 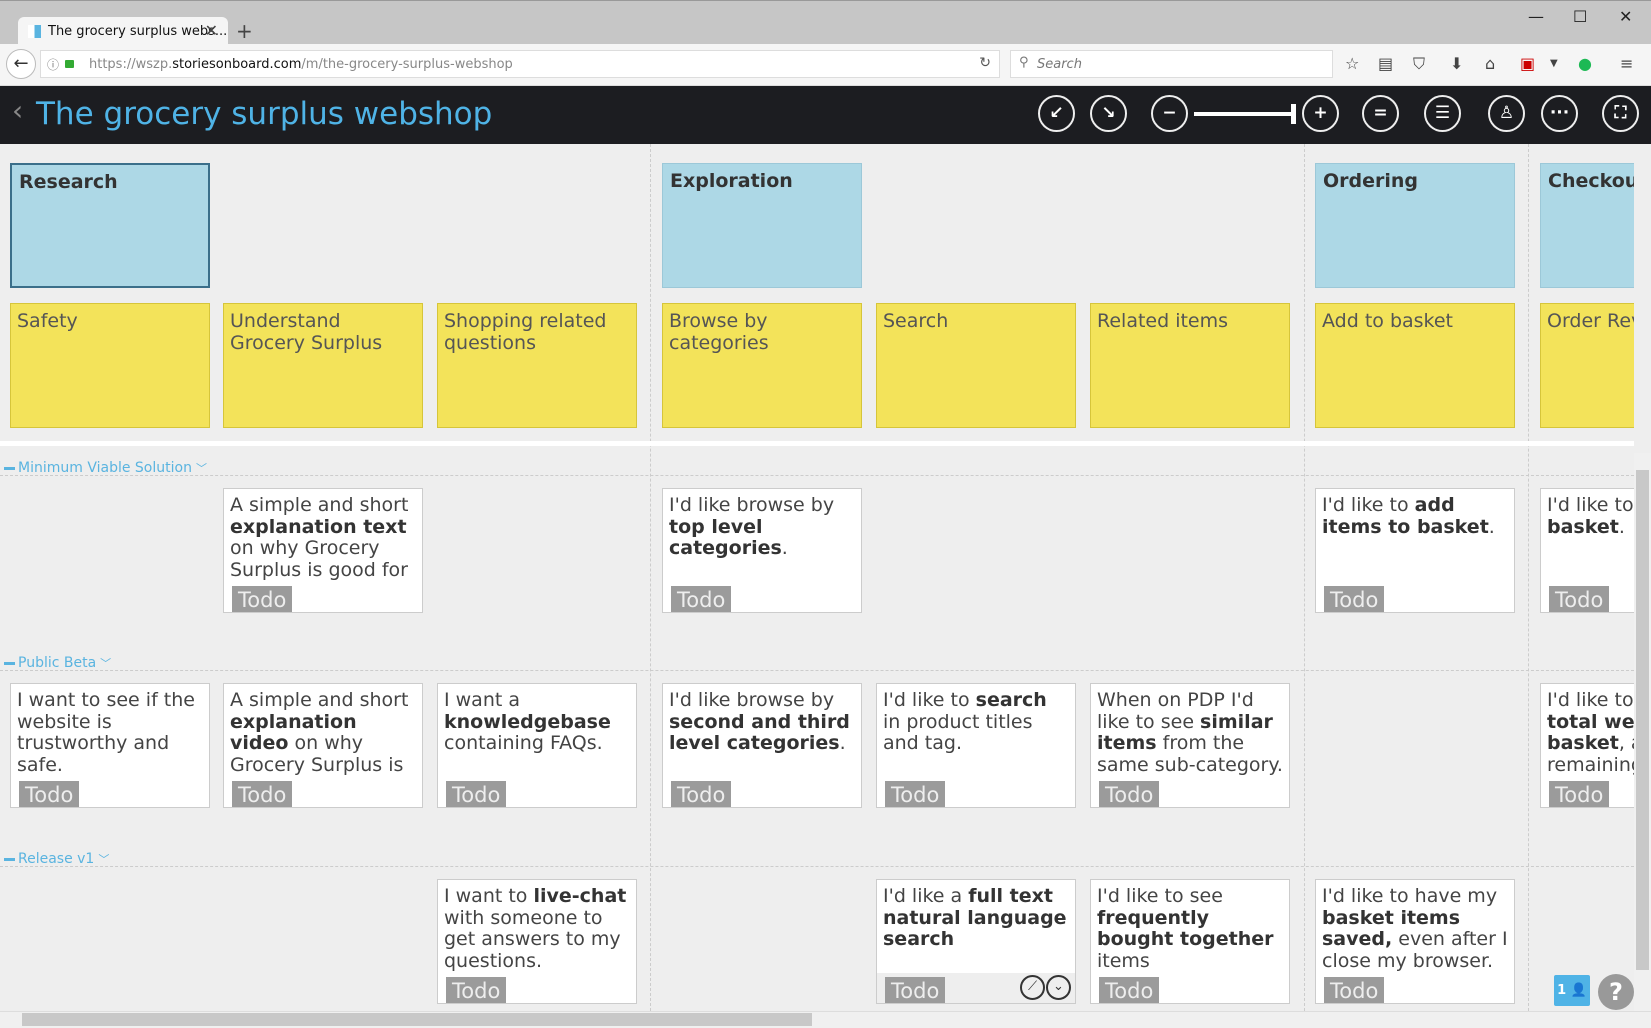 I want to click on search-input: ⚲ Search, so click(x=1171, y=64).